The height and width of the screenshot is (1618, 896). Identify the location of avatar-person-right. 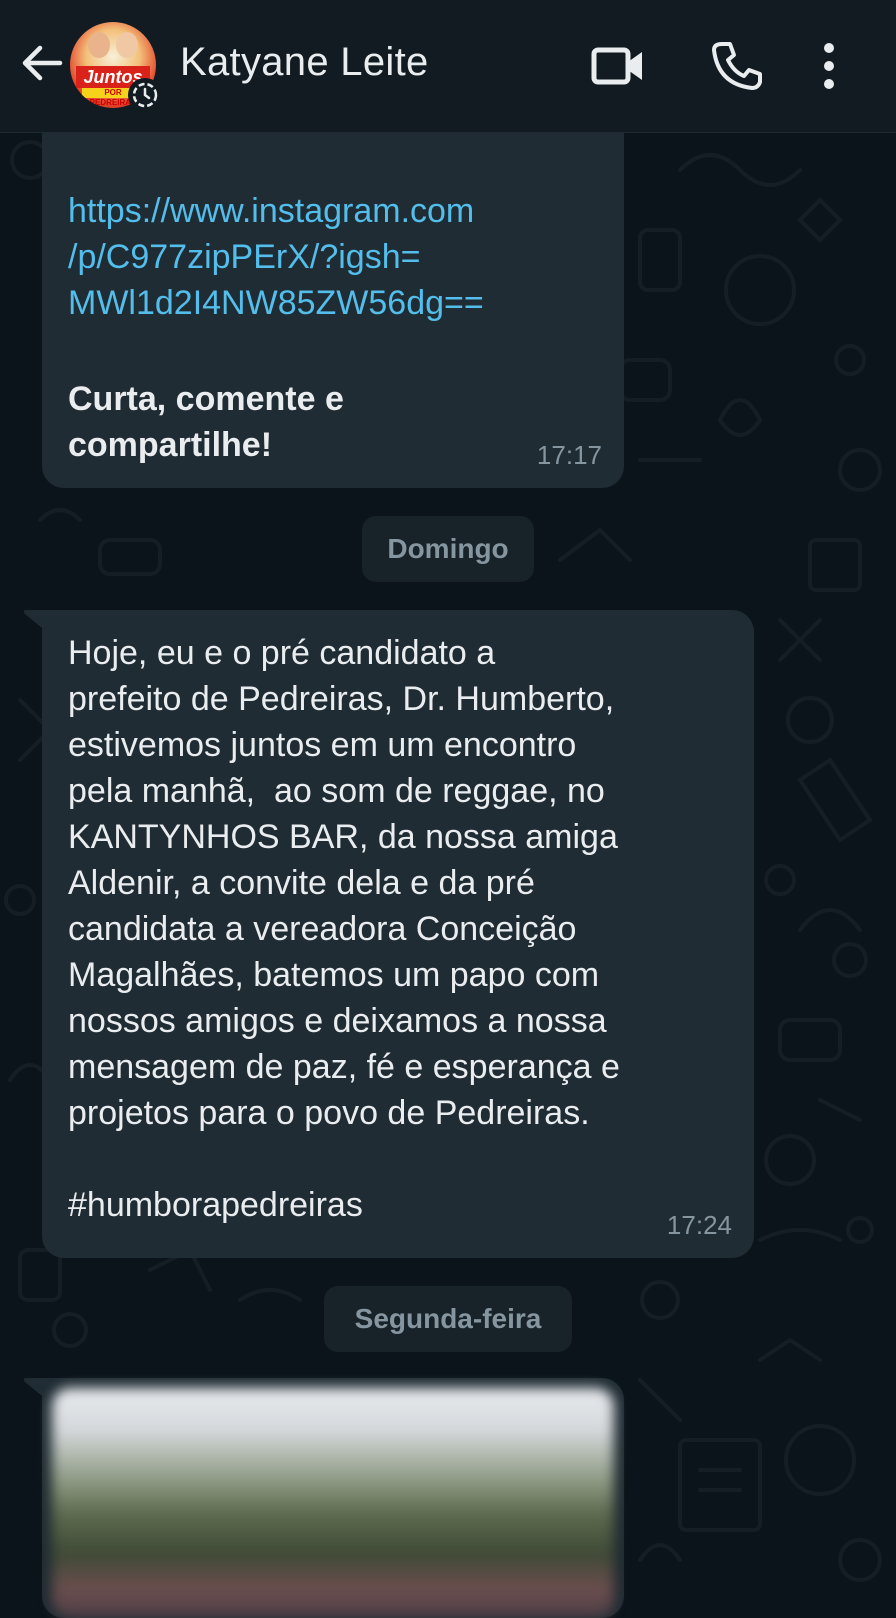
(127, 45).